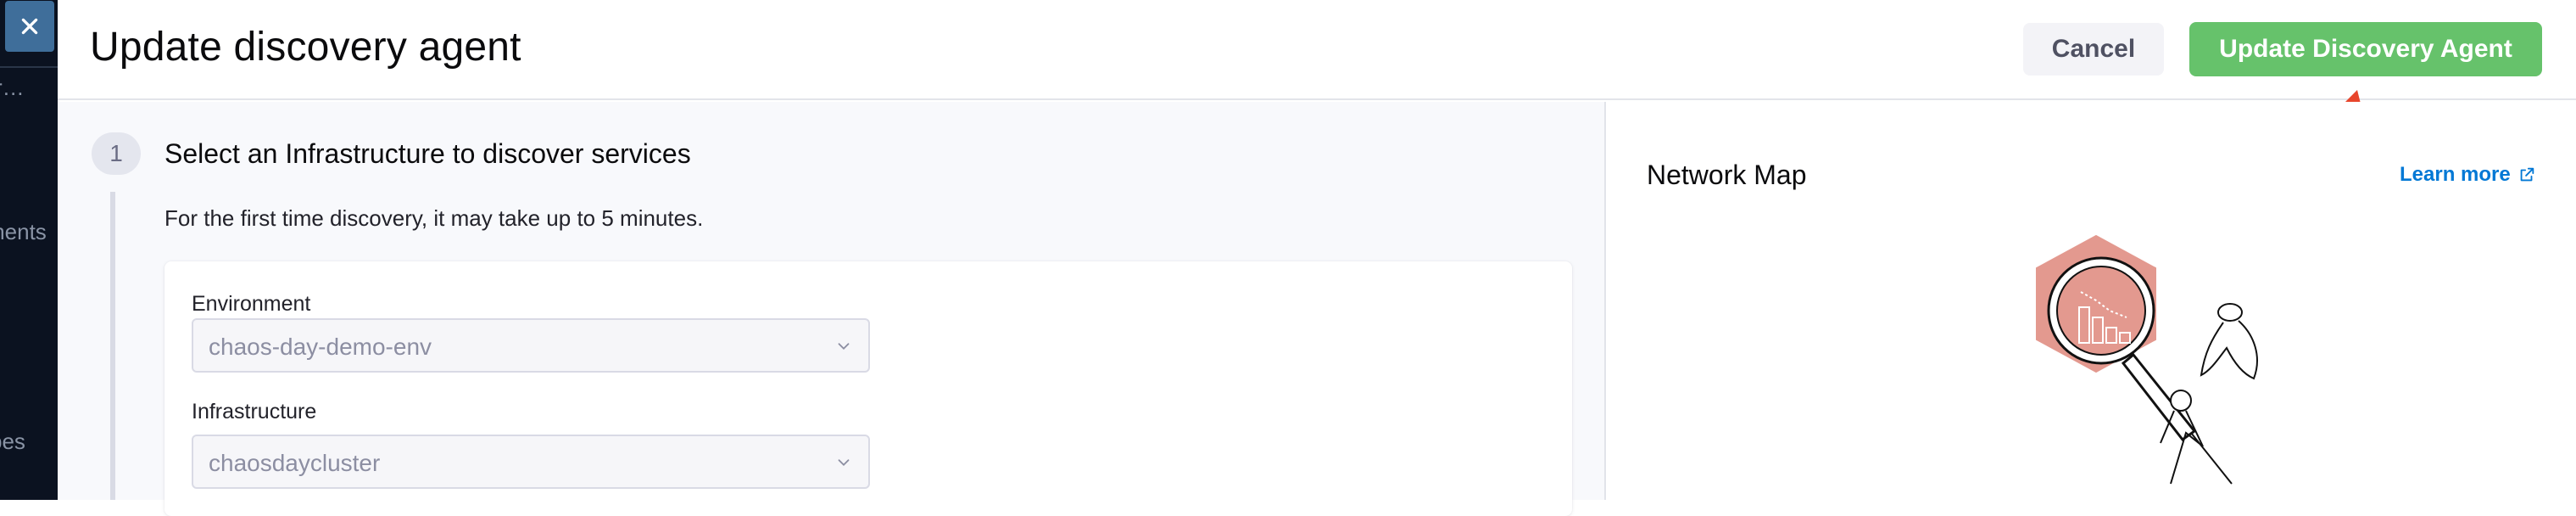 The height and width of the screenshot is (516, 2576). What do you see at coordinates (320, 347) in the screenshot?
I see `environment-value: chaos-day-demo-env` at bounding box center [320, 347].